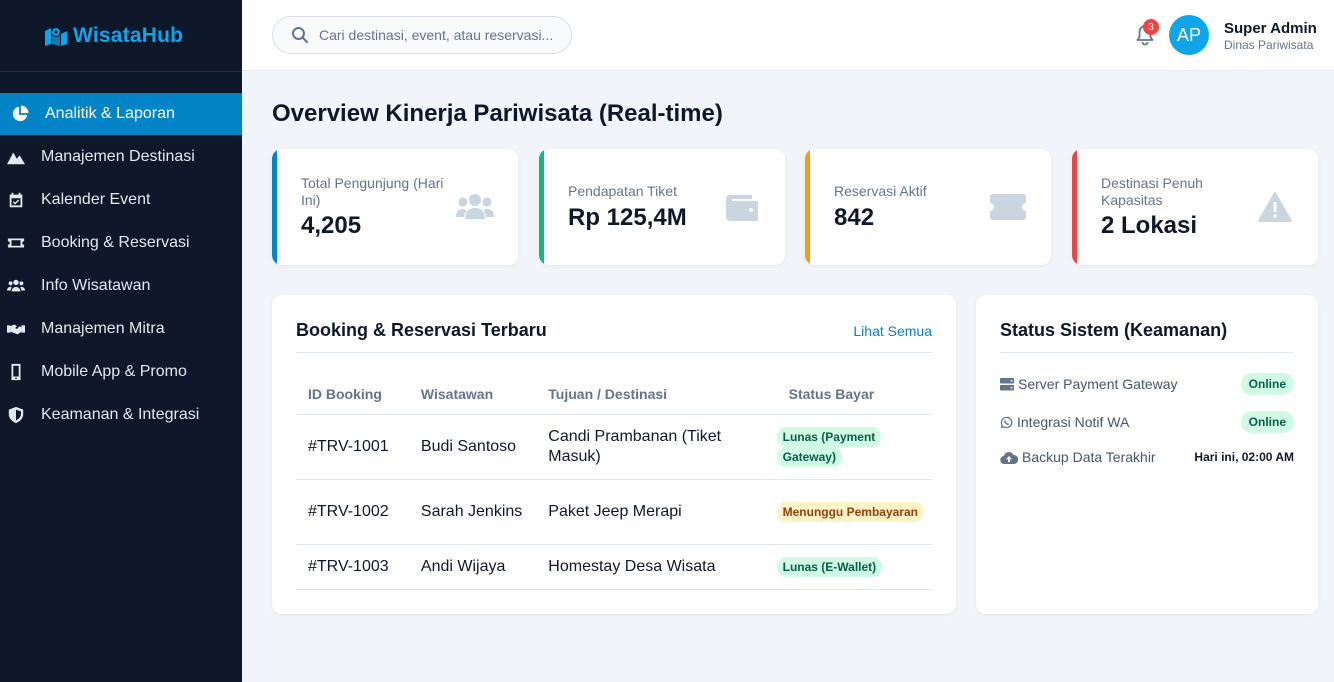 This screenshot has width=1334, height=682. I want to click on stat-card-revenue: Pendapatan Tiket Rp 125,4M, so click(662, 207).